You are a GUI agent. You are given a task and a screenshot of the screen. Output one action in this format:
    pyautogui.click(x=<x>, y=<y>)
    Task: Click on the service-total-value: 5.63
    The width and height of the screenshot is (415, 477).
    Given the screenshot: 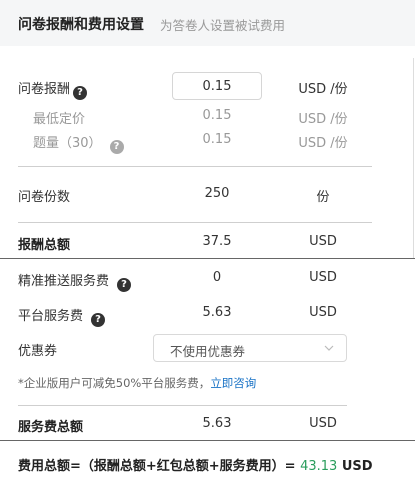 What is the action you would take?
    pyautogui.click(x=217, y=423)
    